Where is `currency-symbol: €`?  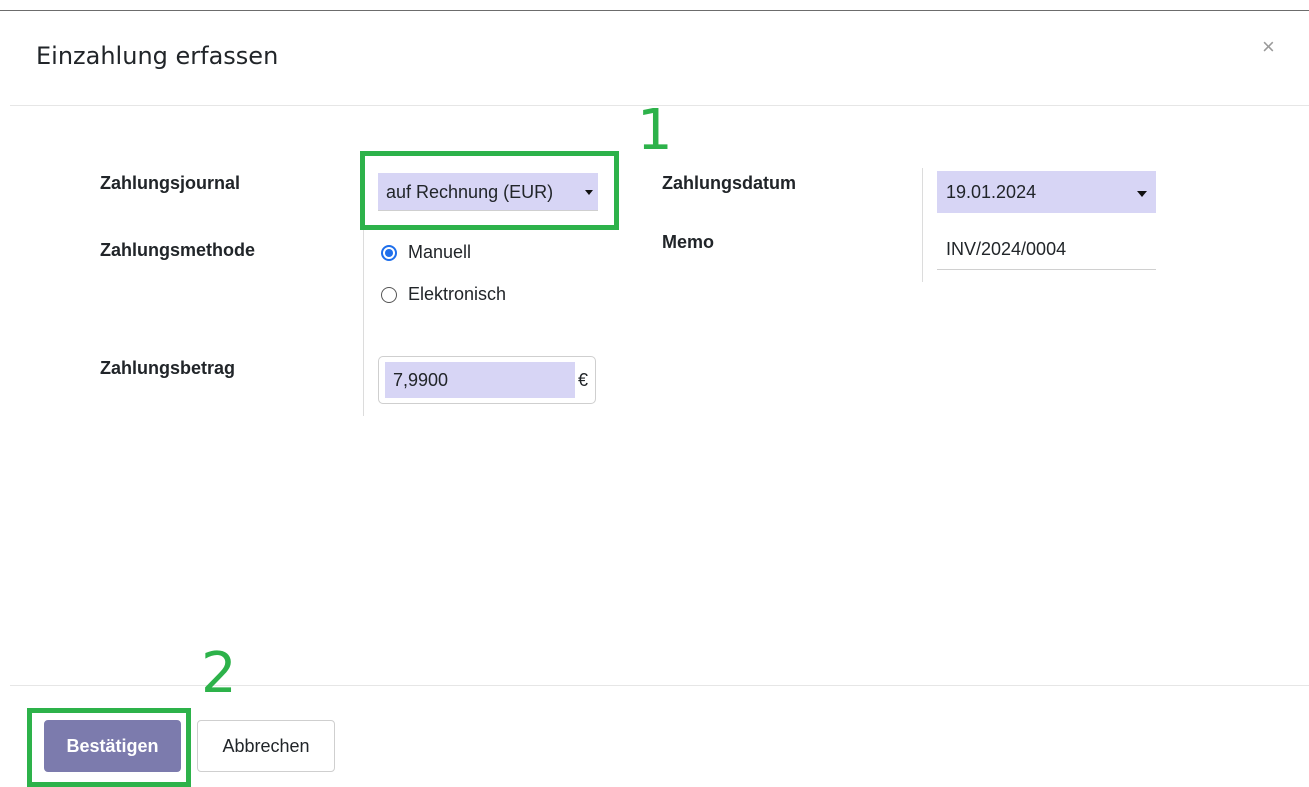 currency-symbol: € is located at coordinates (583, 380).